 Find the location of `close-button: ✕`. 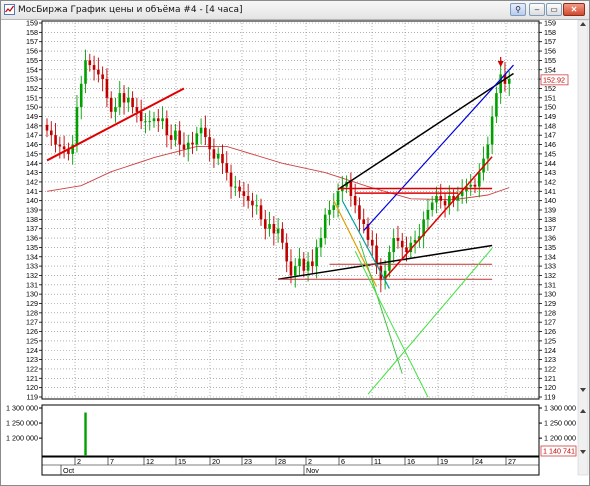

close-button: ✕ is located at coordinates (574, 9).